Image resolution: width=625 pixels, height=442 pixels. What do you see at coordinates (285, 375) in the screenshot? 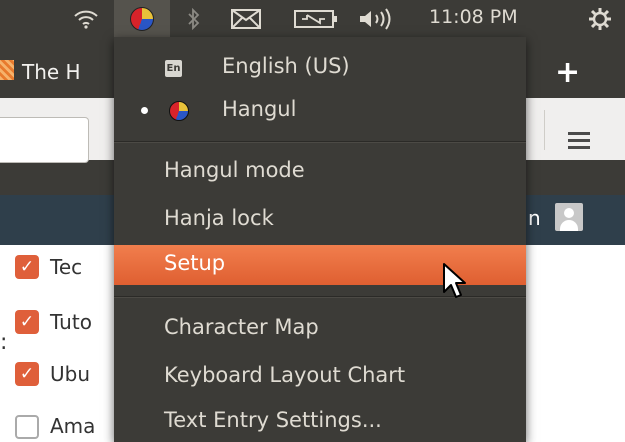
I see `menu-item-label: Keyboard Layout Chart` at bounding box center [285, 375].